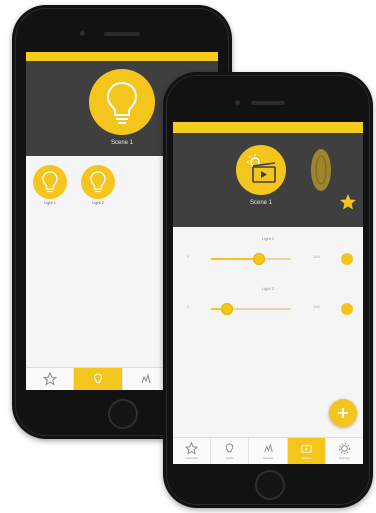  I want to click on light-1-slider, so click(251, 259).